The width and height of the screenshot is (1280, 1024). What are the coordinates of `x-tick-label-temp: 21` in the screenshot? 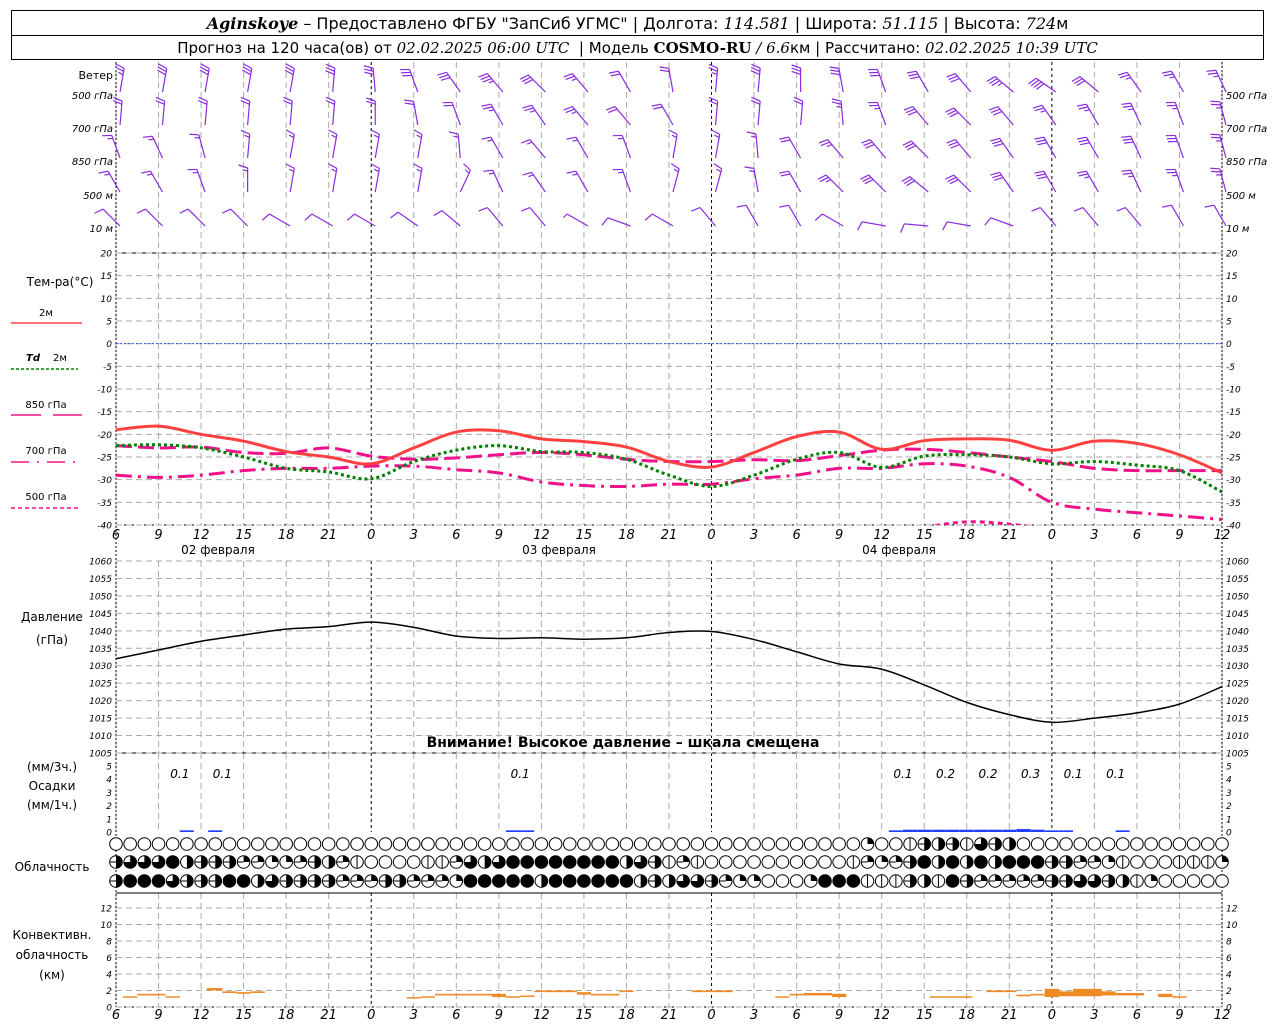 It's located at (1009, 535).